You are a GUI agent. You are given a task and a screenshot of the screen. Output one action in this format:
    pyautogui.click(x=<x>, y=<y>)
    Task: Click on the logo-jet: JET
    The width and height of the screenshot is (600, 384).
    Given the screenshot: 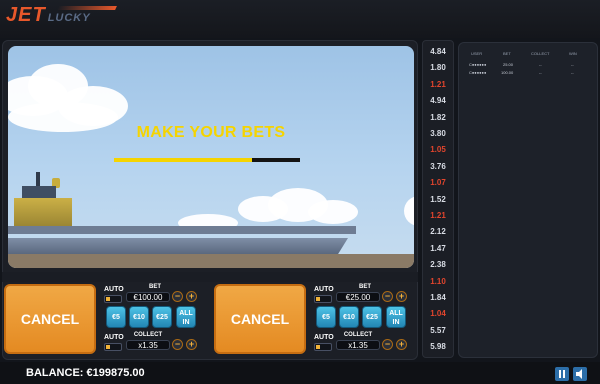 What is the action you would take?
    pyautogui.click(x=26, y=15)
    